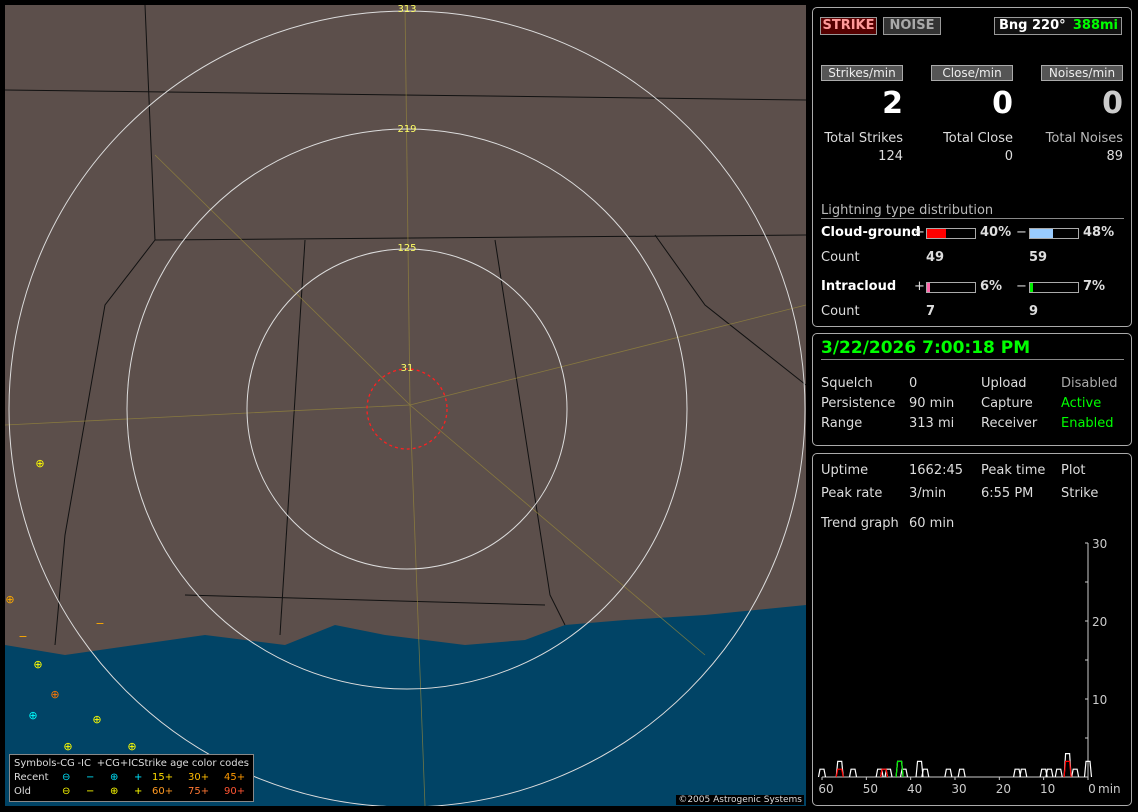 The image size is (1138, 812). What do you see at coordinates (199, 791) in the screenshot?
I see `age-code: 75+` at bounding box center [199, 791].